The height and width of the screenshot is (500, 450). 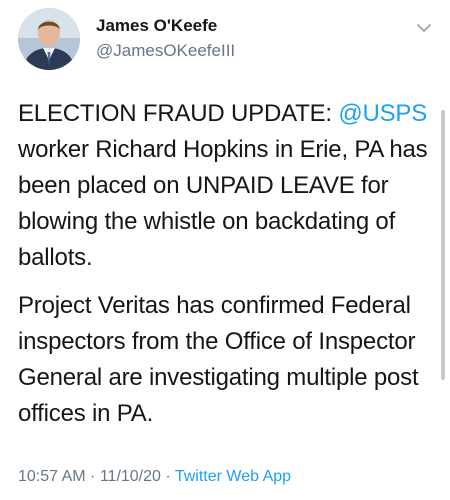 What do you see at coordinates (156, 26) in the screenshot?
I see `author-name: James O'Keefe` at bounding box center [156, 26].